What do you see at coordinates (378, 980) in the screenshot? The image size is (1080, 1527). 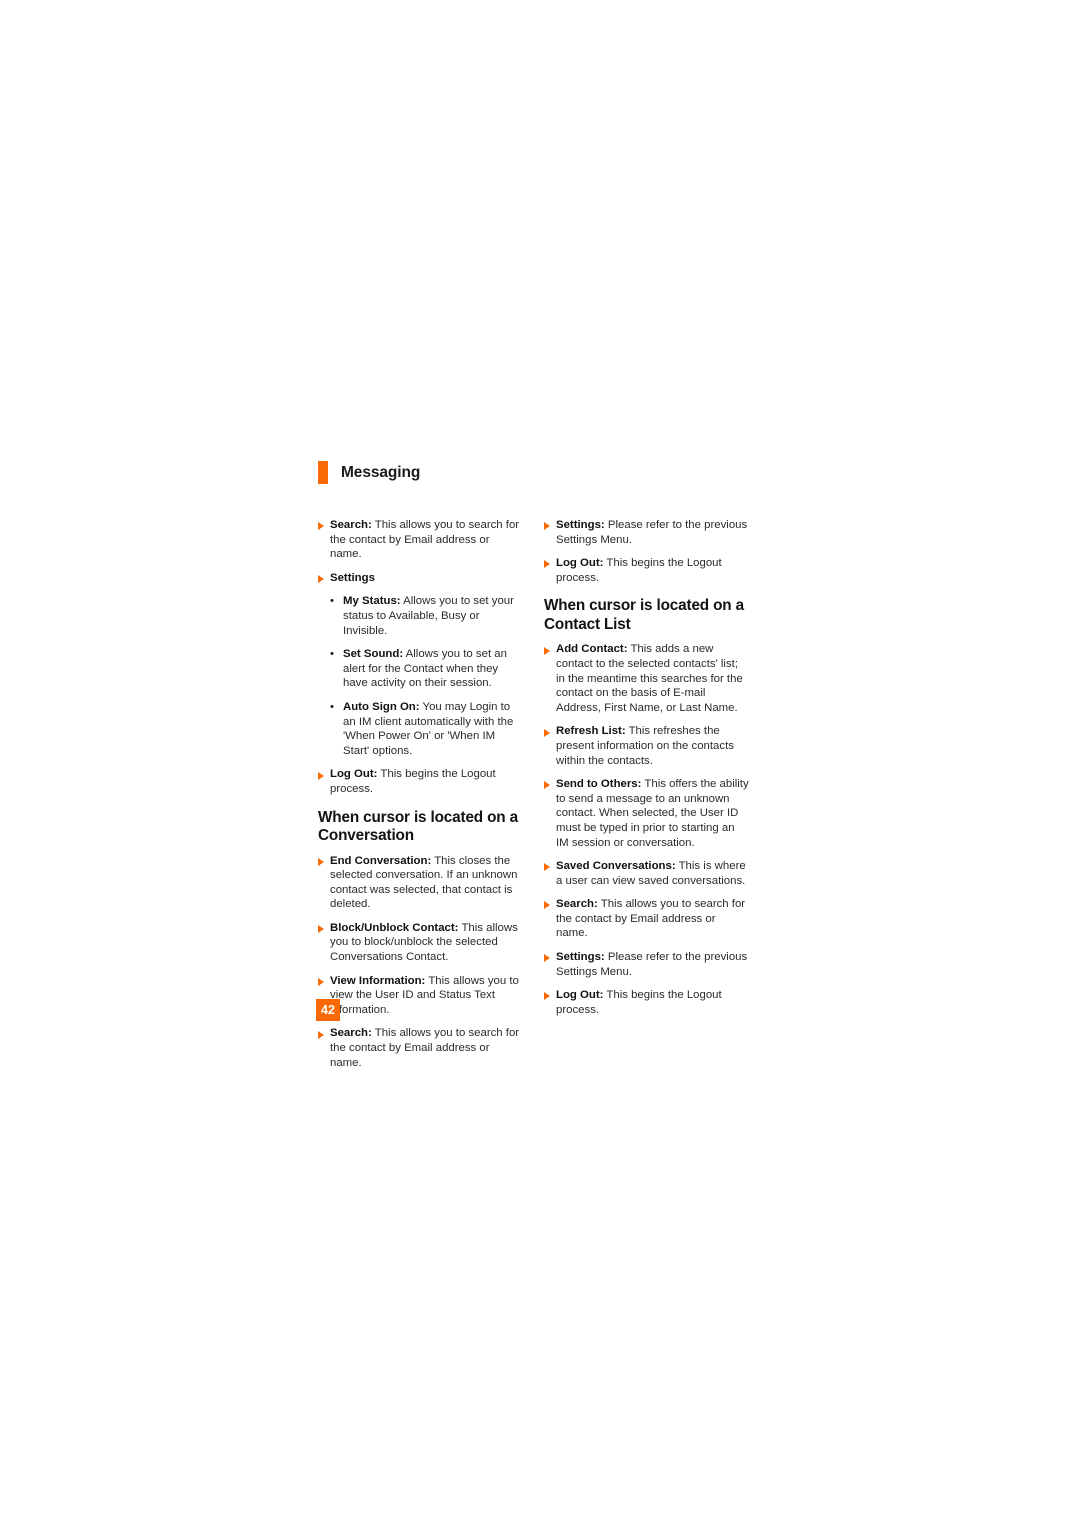 I see `list-item-term: View Information:` at bounding box center [378, 980].